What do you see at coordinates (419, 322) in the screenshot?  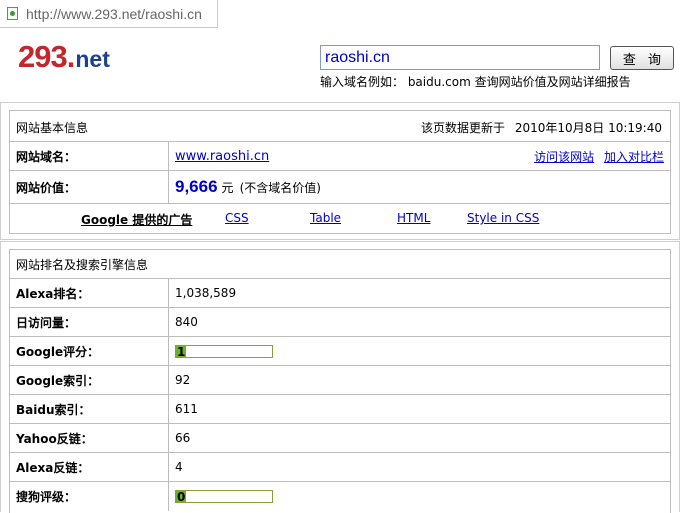 I see `rank-value-cell: 840` at bounding box center [419, 322].